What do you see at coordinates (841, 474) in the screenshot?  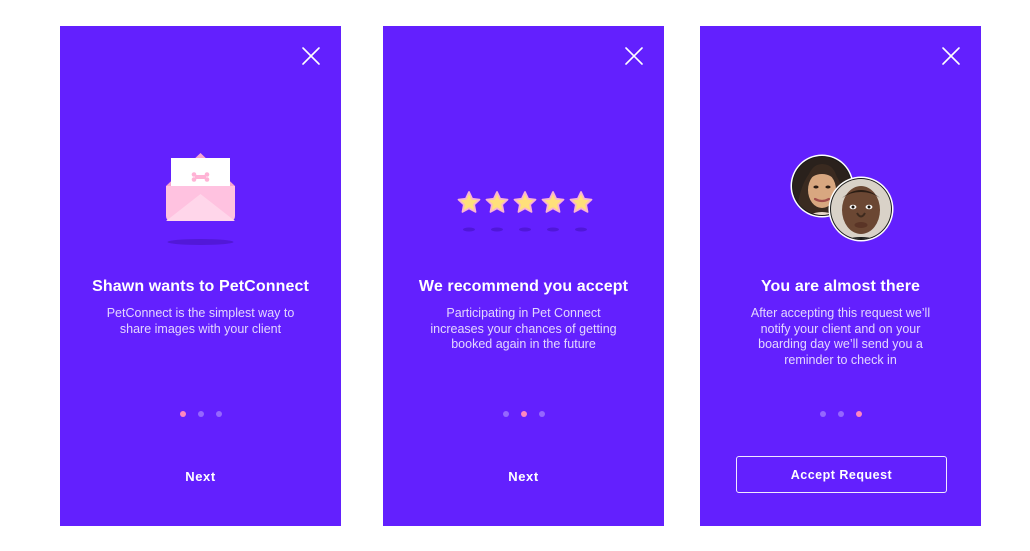 I see `accept-request-button: Accept Request` at bounding box center [841, 474].